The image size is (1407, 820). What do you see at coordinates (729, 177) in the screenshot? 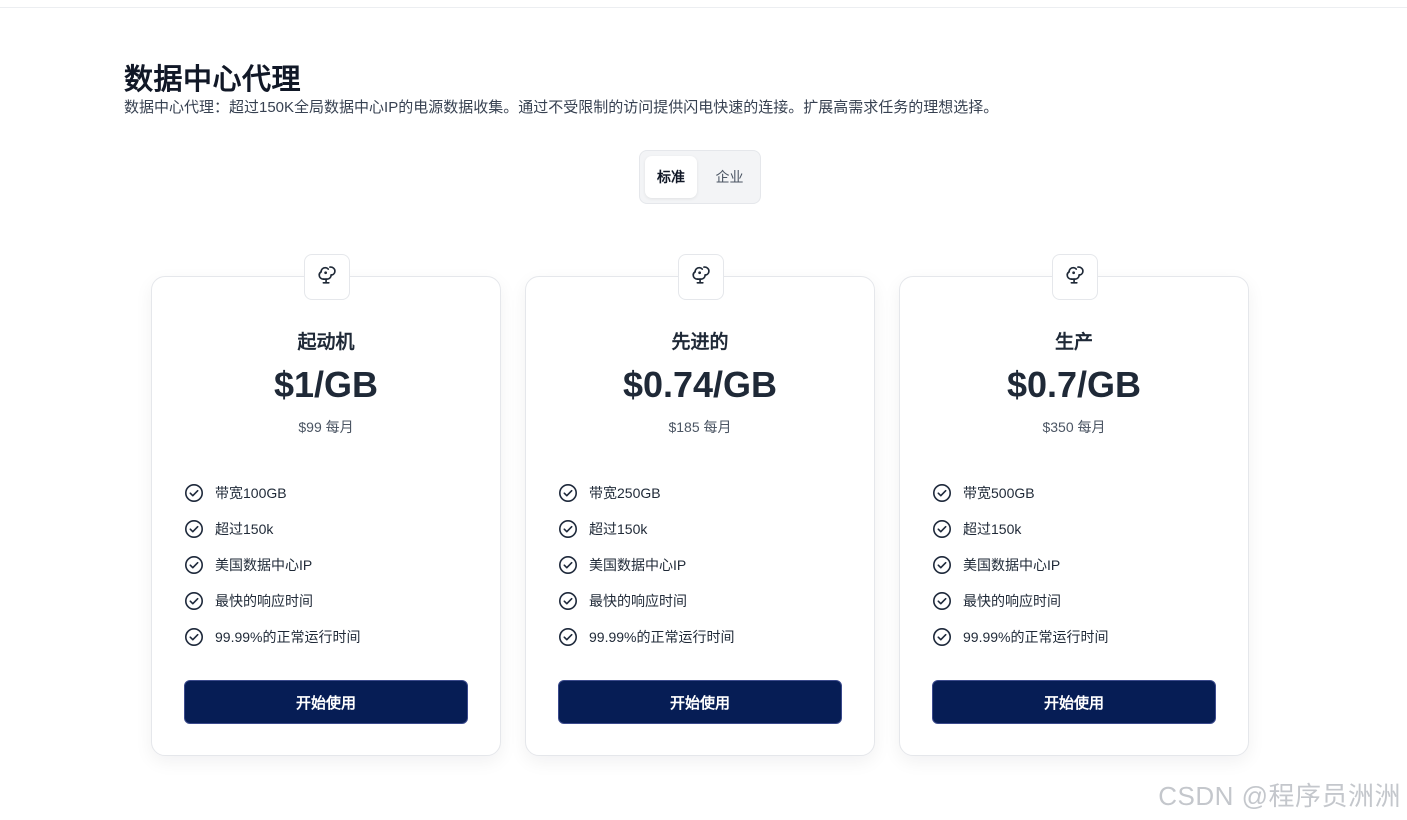
I see `tab-enterprise: 企业` at bounding box center [729, 177].